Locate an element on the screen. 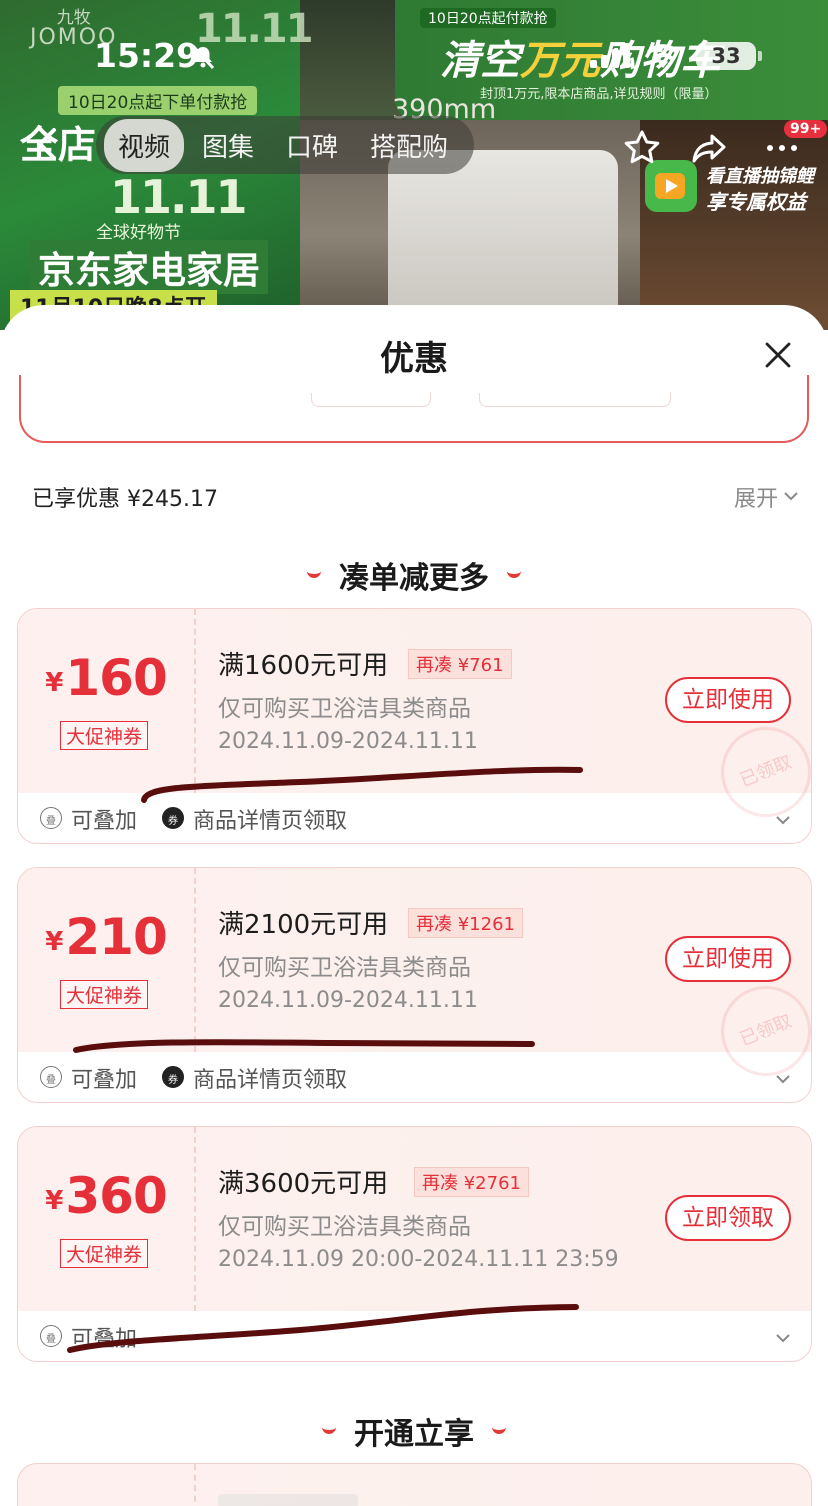 This screenshot has width=828, height=1506. section-activate: 开通立享 is located at coordinates (414, 1431).